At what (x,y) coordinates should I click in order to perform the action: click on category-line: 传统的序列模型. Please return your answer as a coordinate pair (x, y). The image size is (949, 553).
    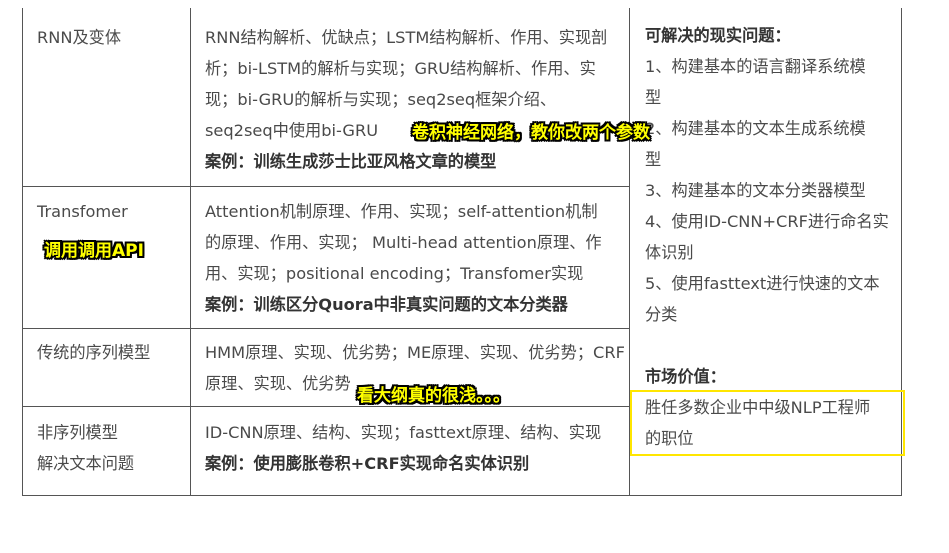
    Looking at the image, I should click on (94, 352).